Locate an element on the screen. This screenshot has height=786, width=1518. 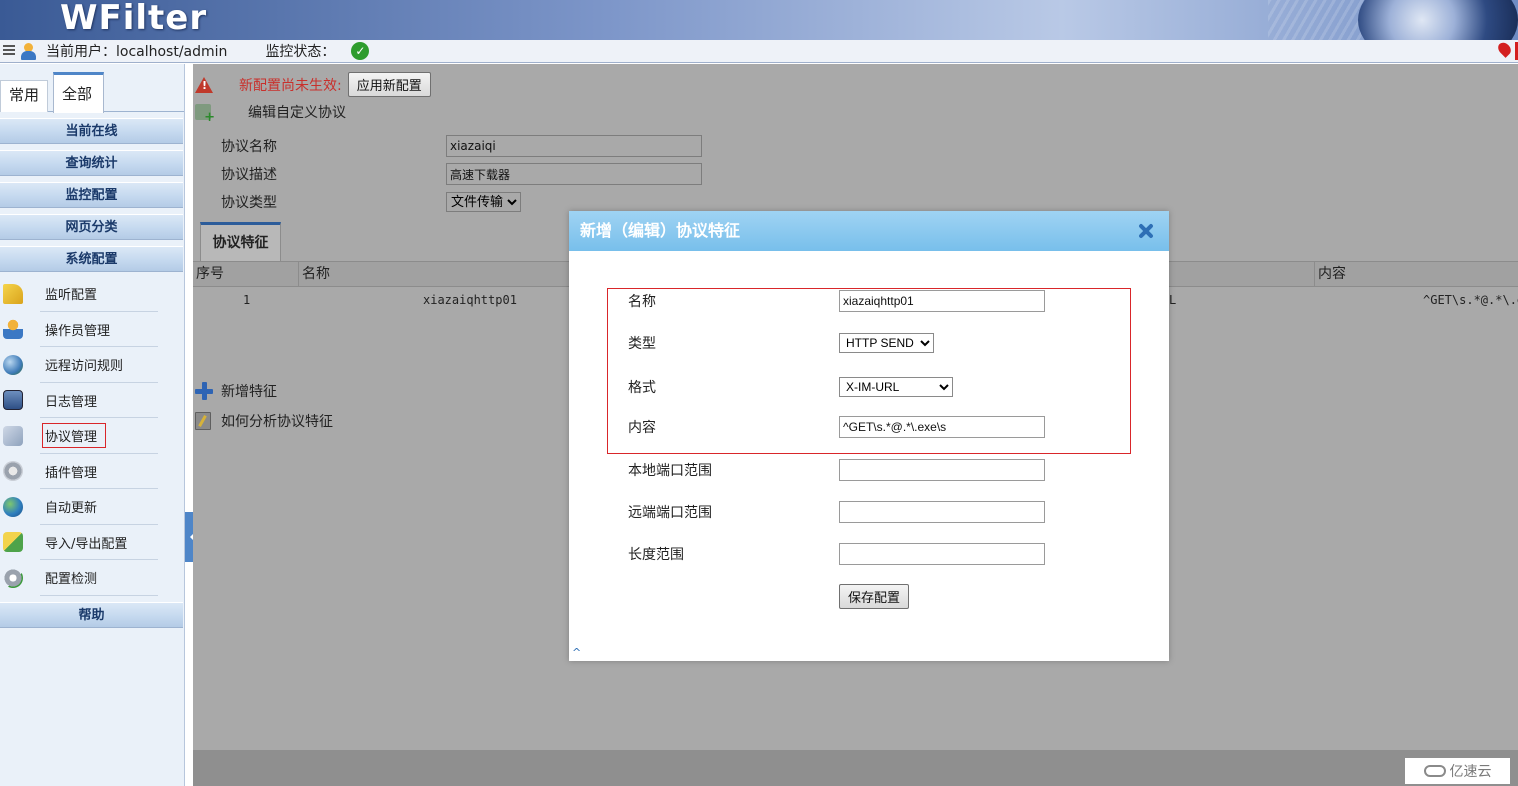
sidebar-item-listen-config: 监听配置 is located at coordinates (92, 294).